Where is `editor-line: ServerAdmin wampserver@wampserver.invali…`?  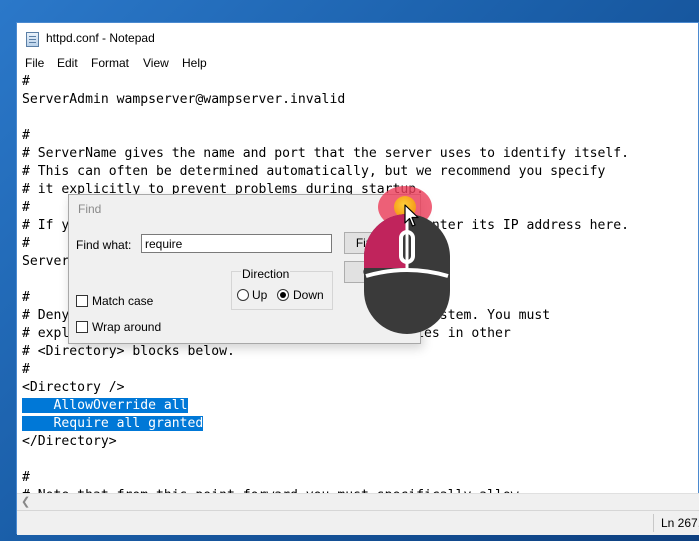
editor-line: ServerAdmin wampserver@wampserver.invali… is located at coordinates (358, 100).